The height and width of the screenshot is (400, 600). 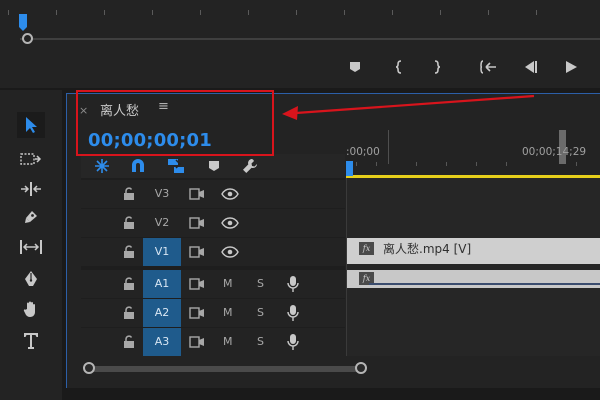 I want to click on linked-selection-icon, so click(x=176, y=166).